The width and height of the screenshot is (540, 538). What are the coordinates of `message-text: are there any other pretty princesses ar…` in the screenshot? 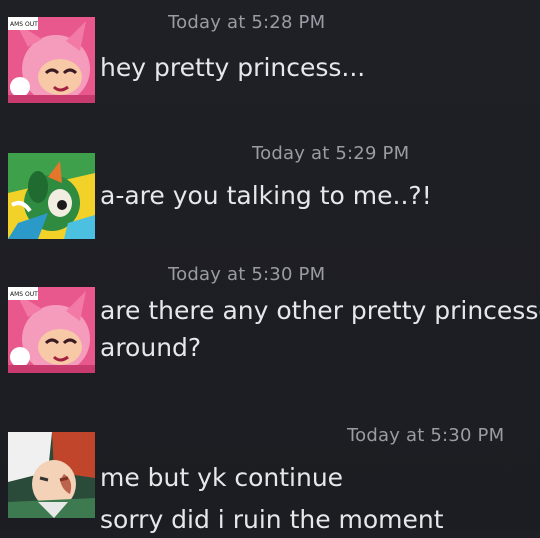 It's located at (320, 329).